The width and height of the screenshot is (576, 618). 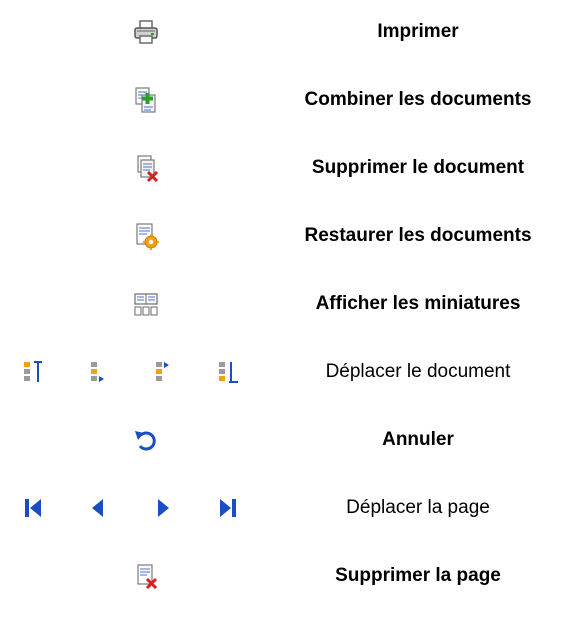 What do you see at coordinates (418, 235) in the screenshot?
I see `restore-documents-label: Restaurer les documents` at bounding box center [418, 235].